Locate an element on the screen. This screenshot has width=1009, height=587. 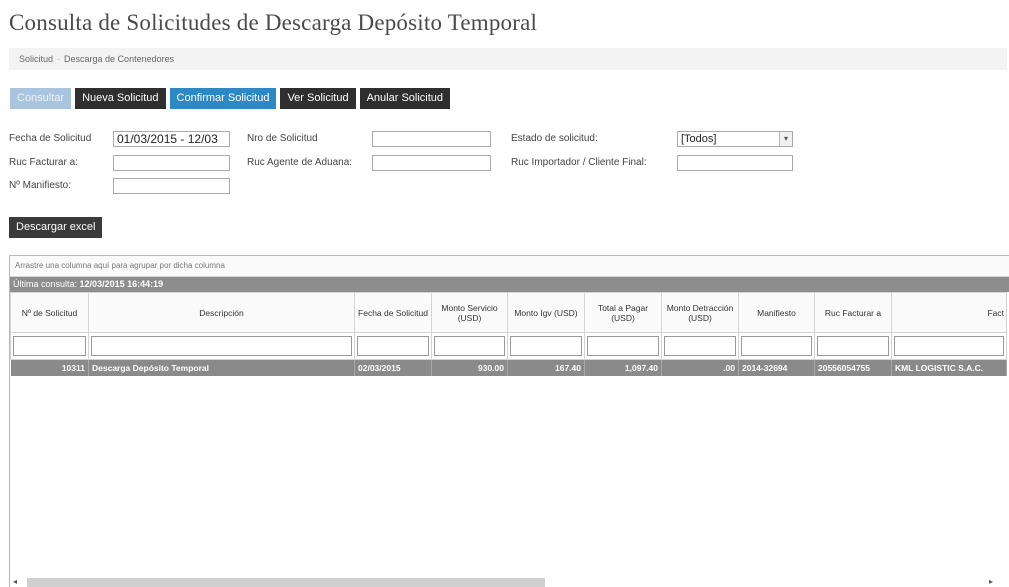
cell-fecha-solicitud: 02/03/2015 is located at coordinates (393, 367).